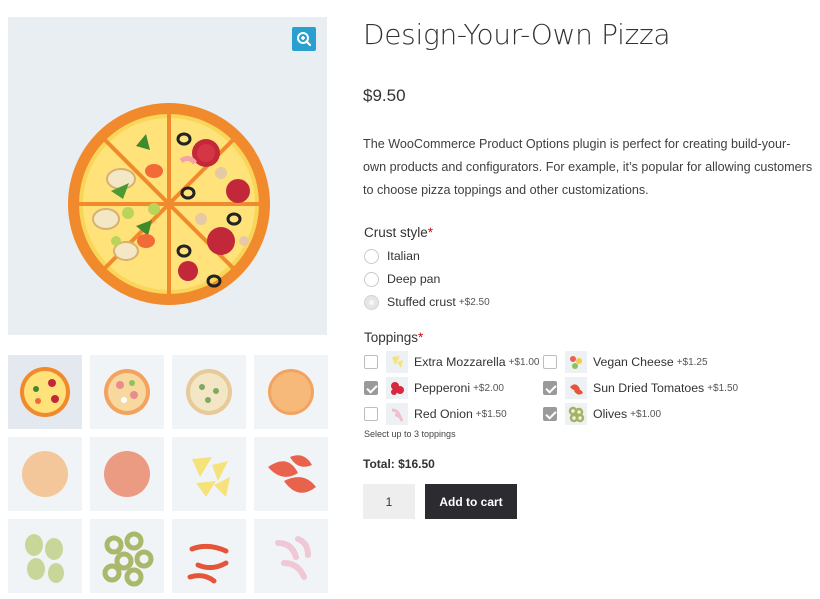 This screenshot has height=599, width=820. What do you see at coordinates (389, 501) in the screenshot?
I see `quantity-input` at bounding box center [389, 501].